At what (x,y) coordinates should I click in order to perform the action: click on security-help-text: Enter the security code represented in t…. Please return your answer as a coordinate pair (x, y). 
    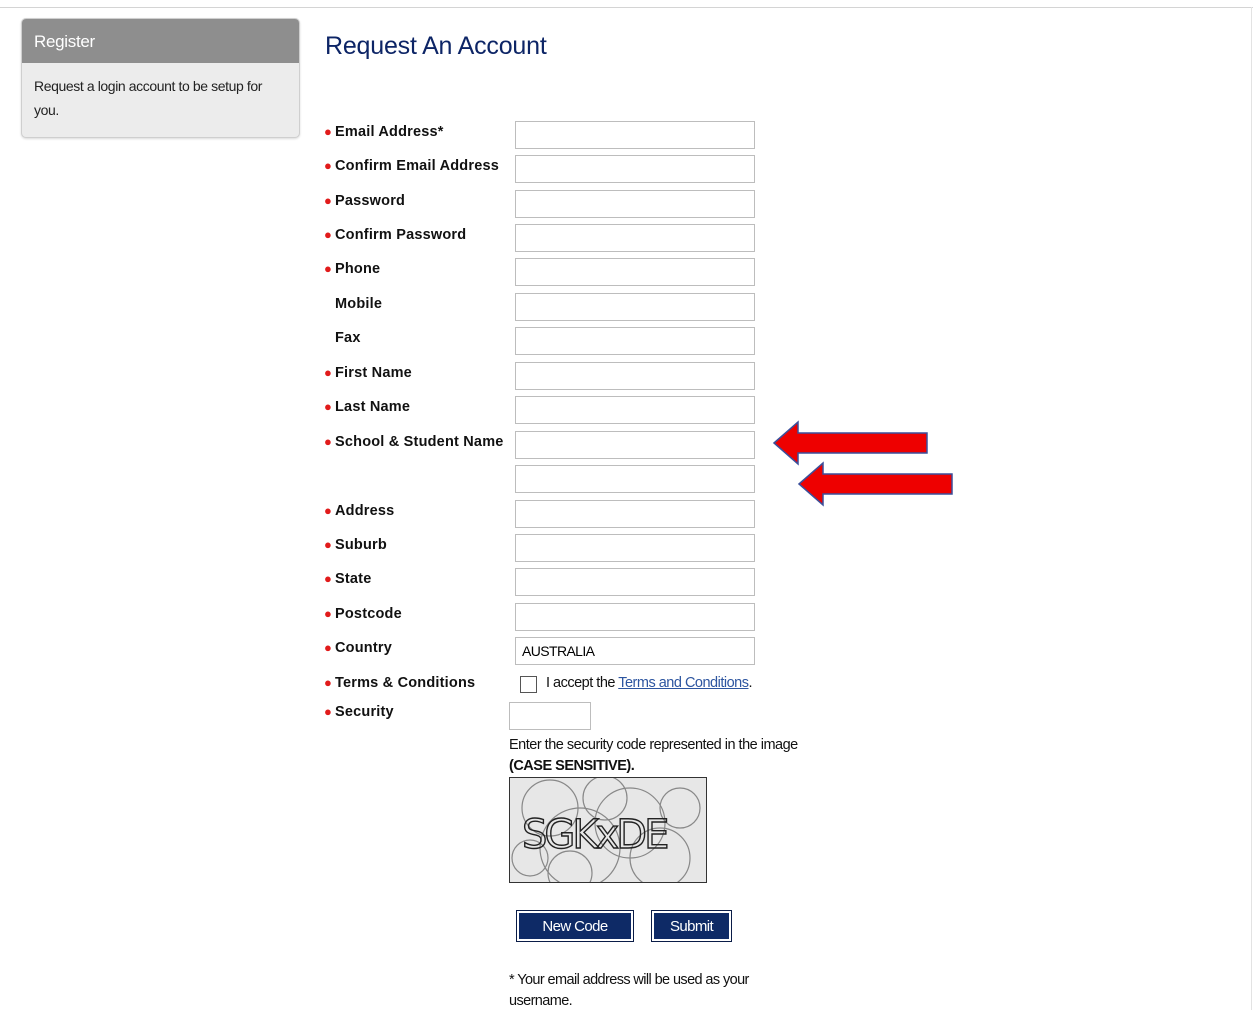
    Looking at the image, I should click on (653, 755).